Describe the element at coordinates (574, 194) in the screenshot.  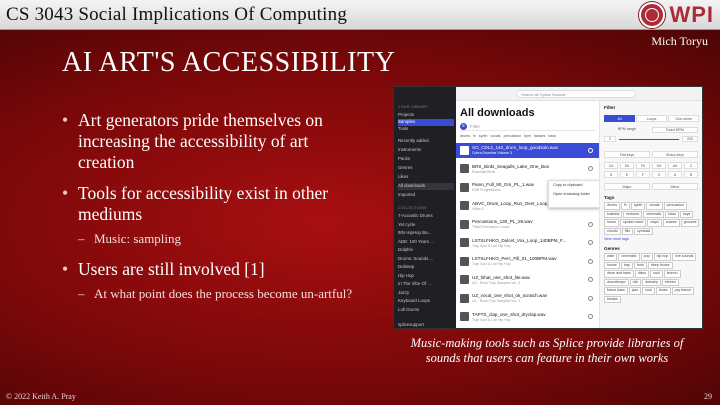
I see `context-menu-item: Open enclosing folder` at that location.